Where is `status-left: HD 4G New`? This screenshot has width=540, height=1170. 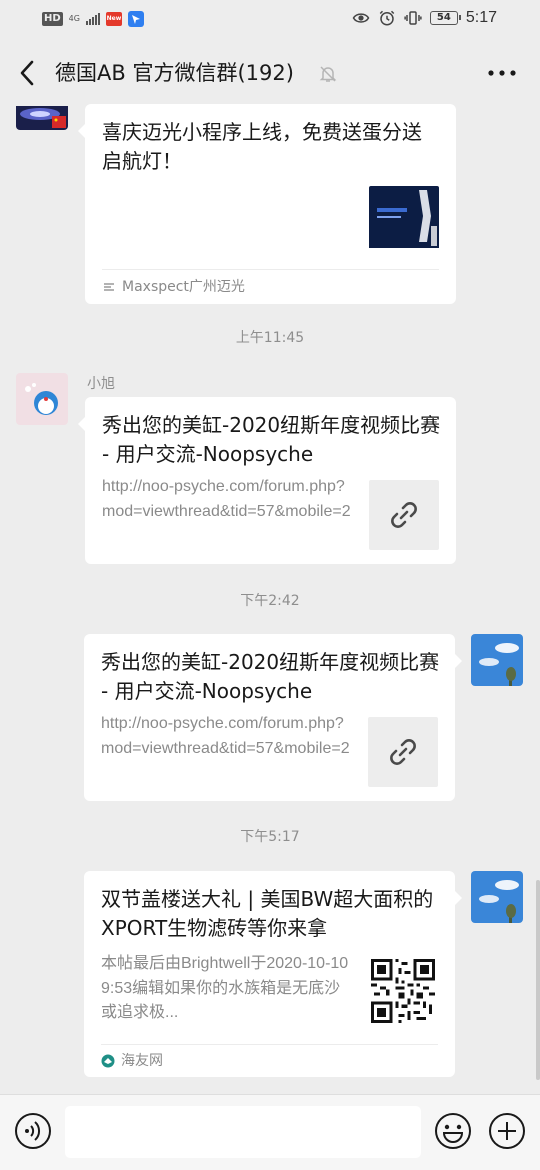
status-left: HD 4G New is located at coordinates (93, 19).